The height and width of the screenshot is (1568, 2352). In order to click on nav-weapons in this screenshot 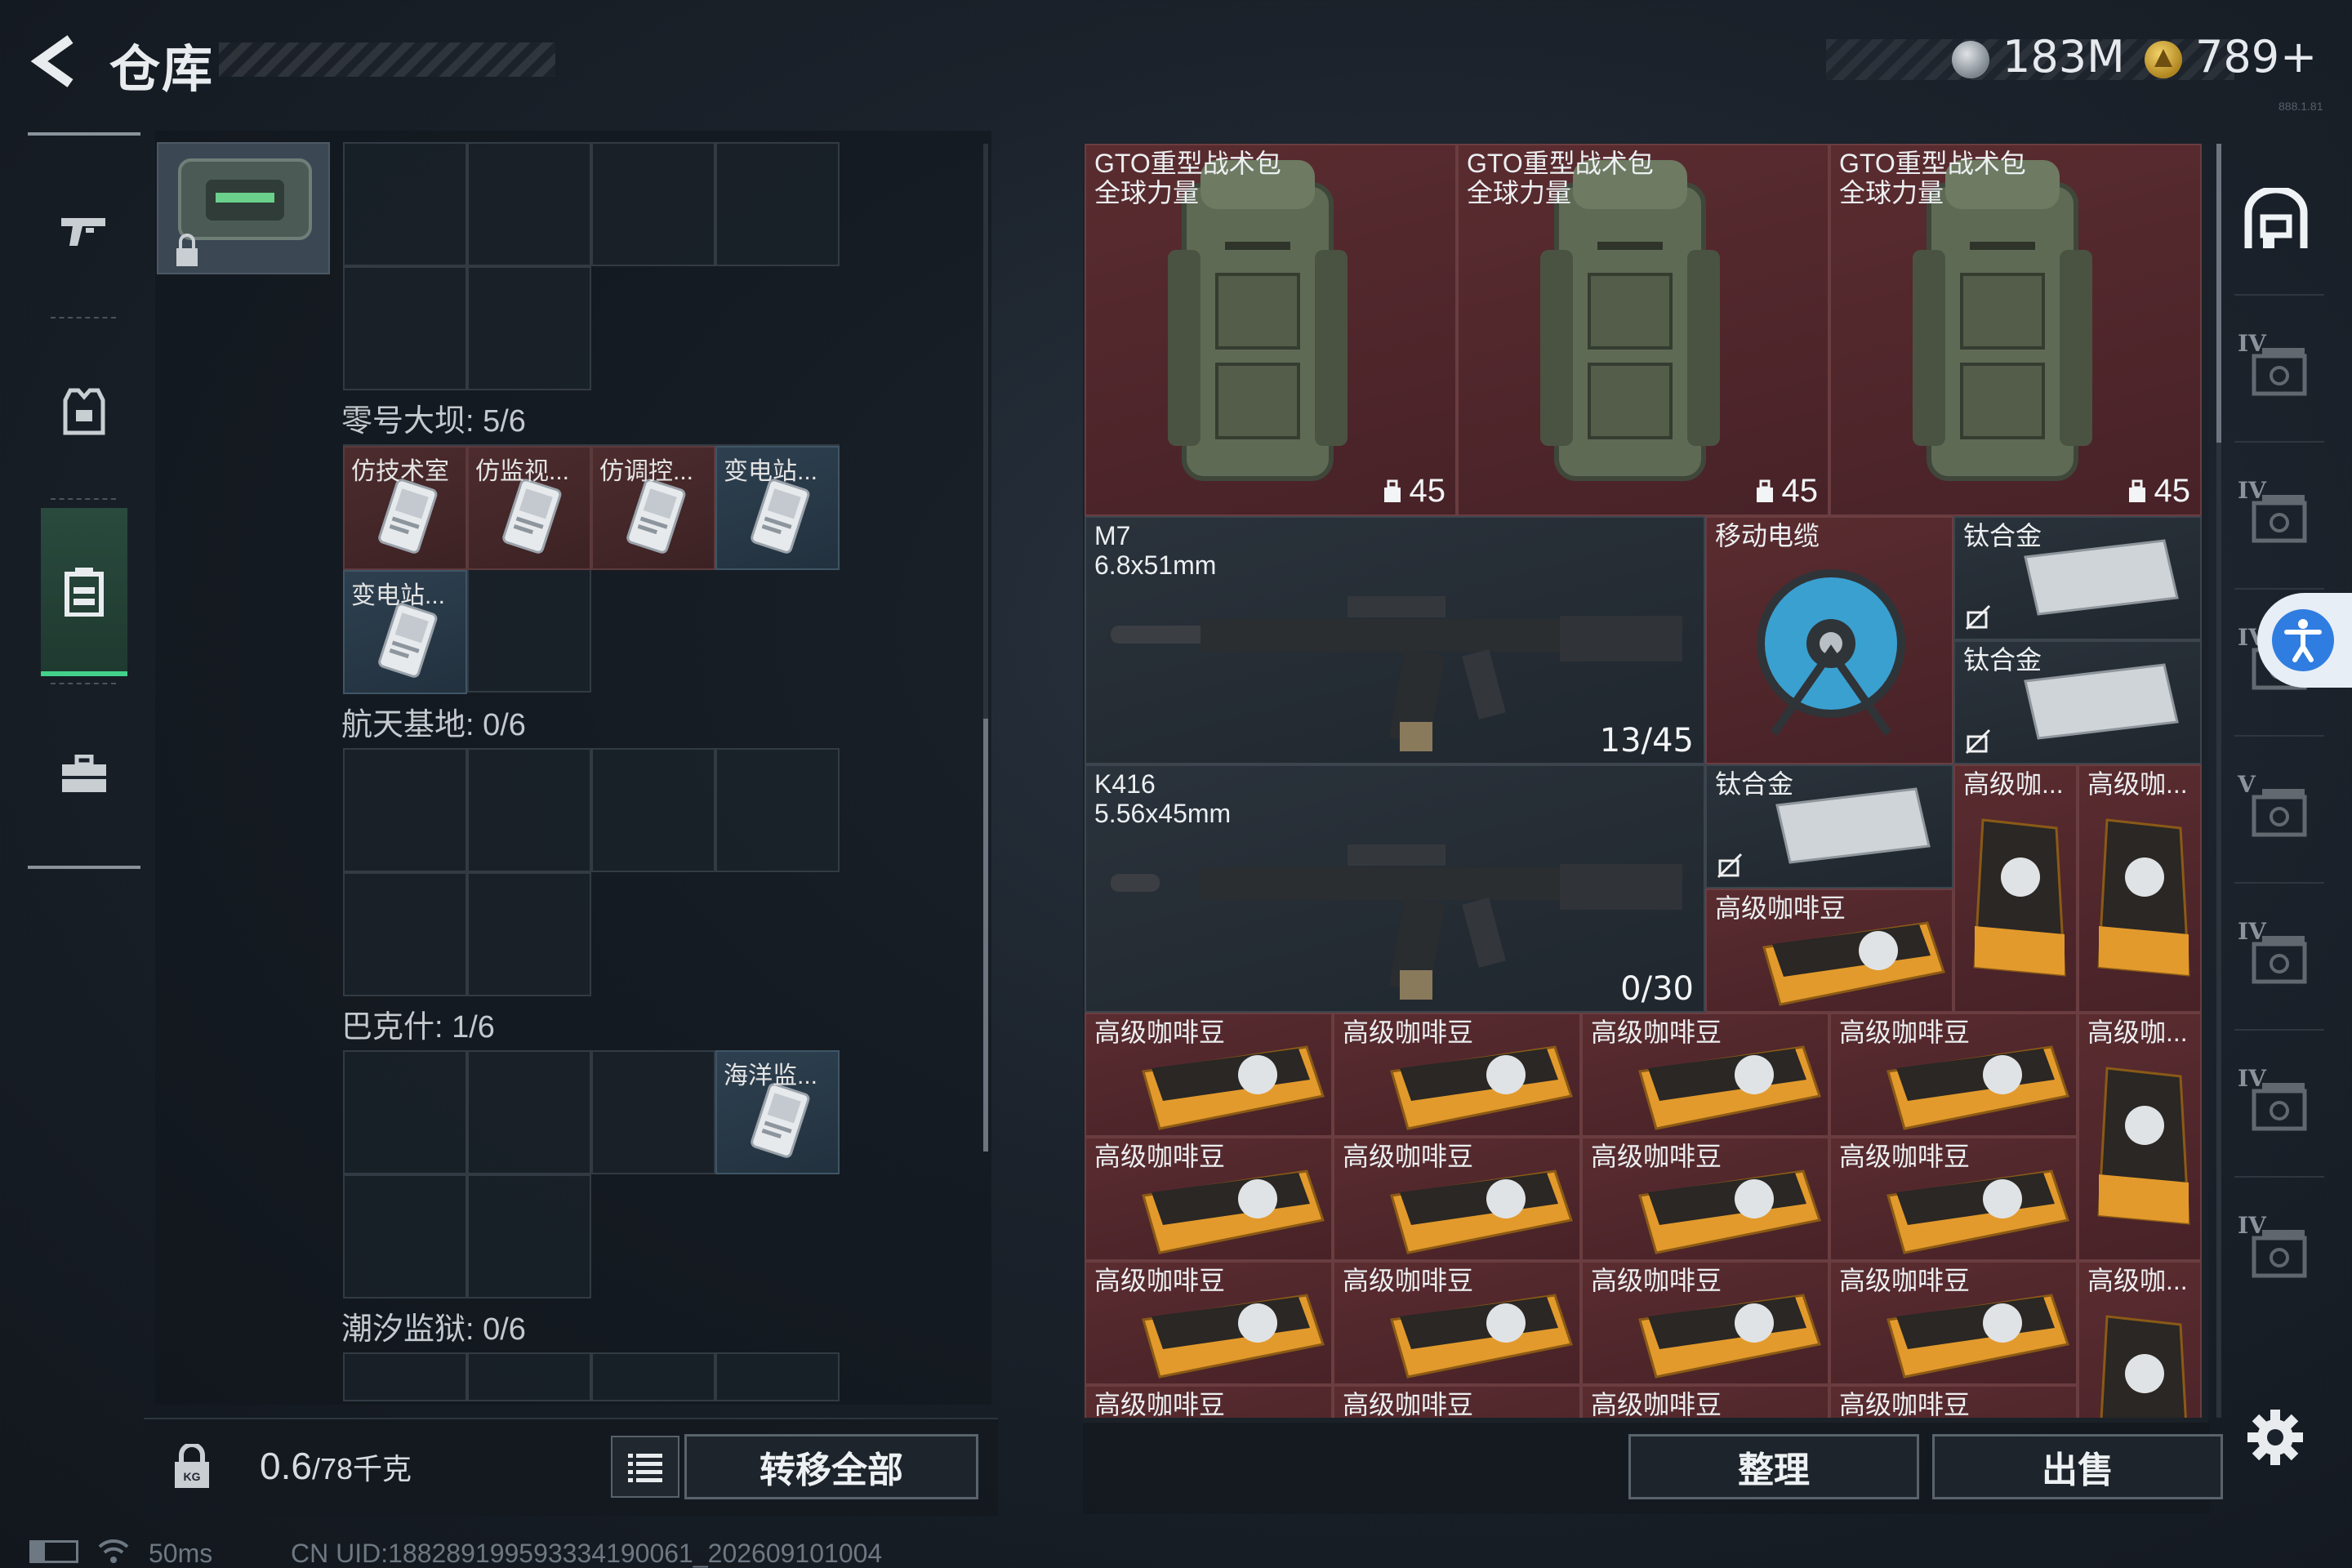, I will do `click(84, 230)`.